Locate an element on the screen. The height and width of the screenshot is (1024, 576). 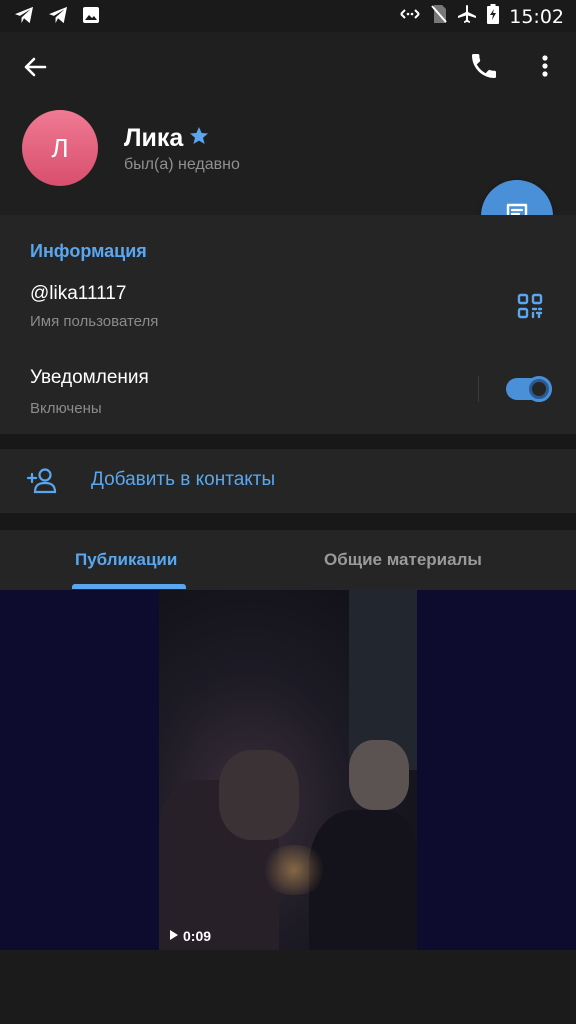
airplane-icon is located at coordinates (467, 16).